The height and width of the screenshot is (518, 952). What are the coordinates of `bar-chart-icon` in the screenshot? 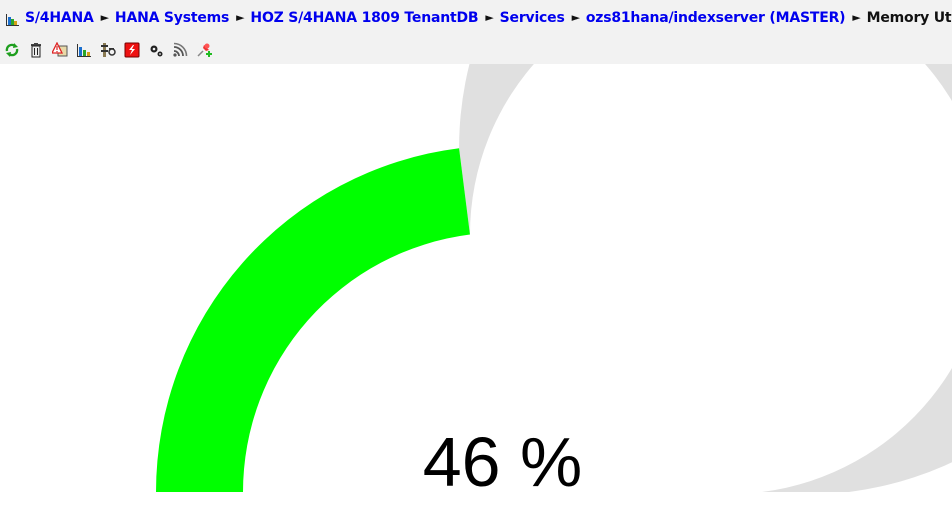 It's located at (84, 50).